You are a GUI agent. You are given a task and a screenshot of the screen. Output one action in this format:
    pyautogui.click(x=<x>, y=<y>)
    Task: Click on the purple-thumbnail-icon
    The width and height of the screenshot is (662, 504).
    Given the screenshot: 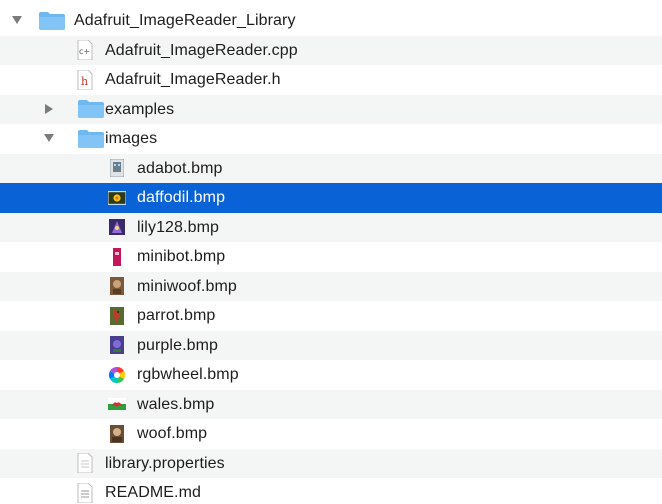 What is the action you would take?
    pyautogui.click(x=117, y=345)
    